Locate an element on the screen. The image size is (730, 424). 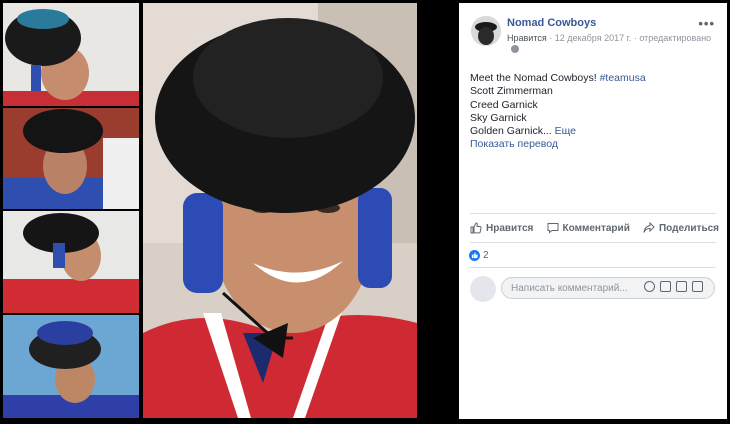
like-button-label: Нравится is located at coordinates (510, 228).